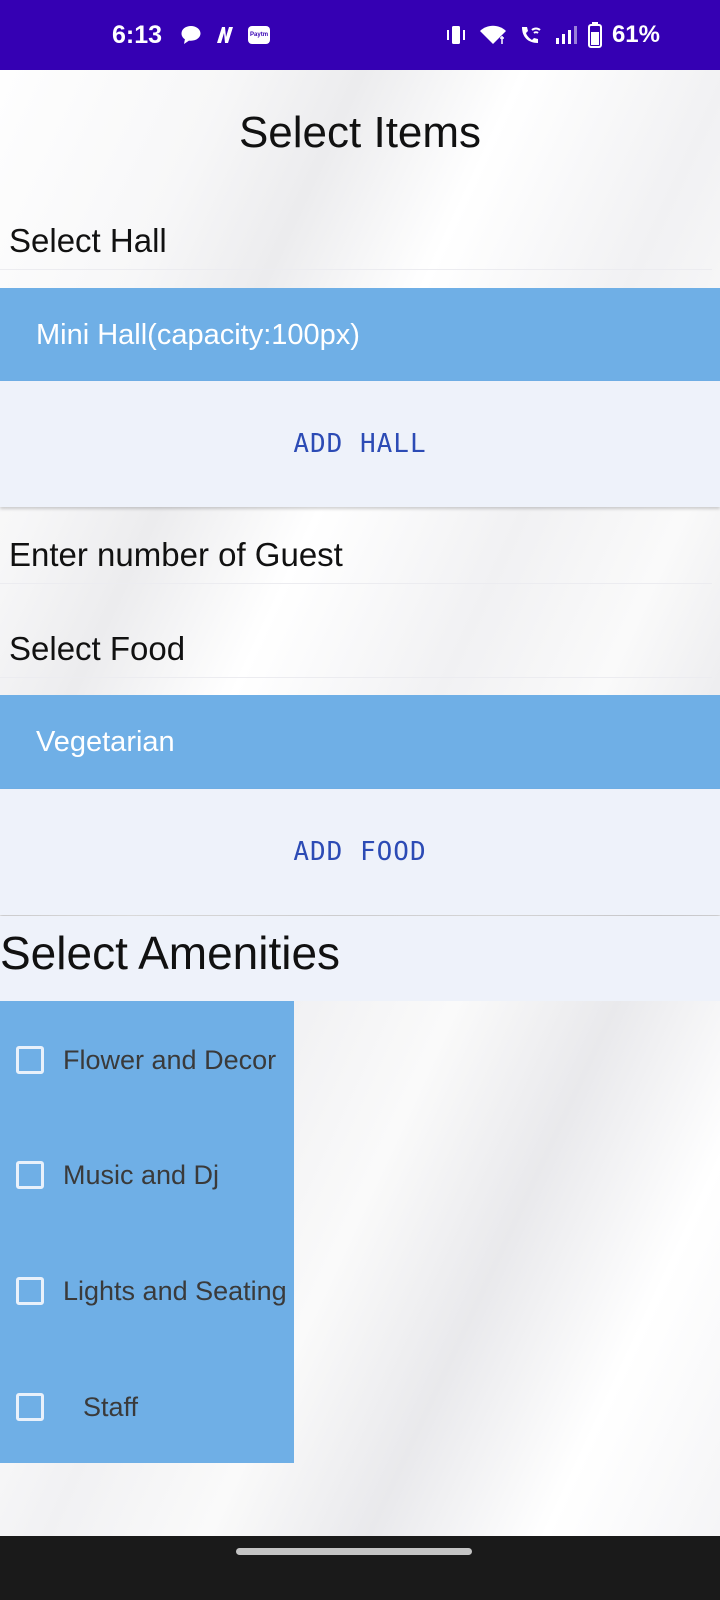 The image size is (720, 1600). What do you see at coordinates (137, 34) in the screenshot?
I see `status-time: 6:13` at bounding box center [137, 34].